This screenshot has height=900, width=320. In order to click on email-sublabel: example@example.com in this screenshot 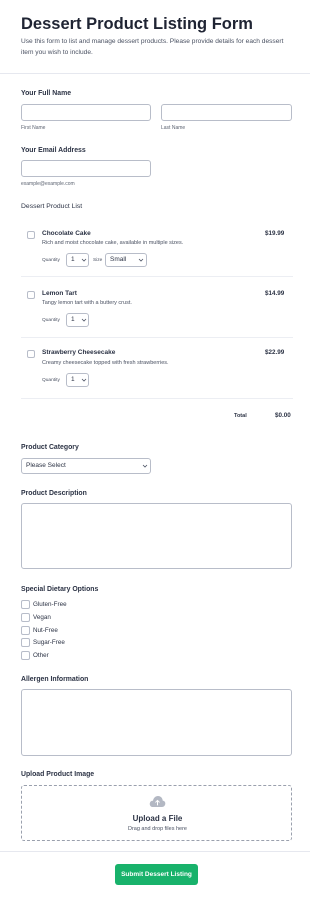, I will do `click(48, 184)`.